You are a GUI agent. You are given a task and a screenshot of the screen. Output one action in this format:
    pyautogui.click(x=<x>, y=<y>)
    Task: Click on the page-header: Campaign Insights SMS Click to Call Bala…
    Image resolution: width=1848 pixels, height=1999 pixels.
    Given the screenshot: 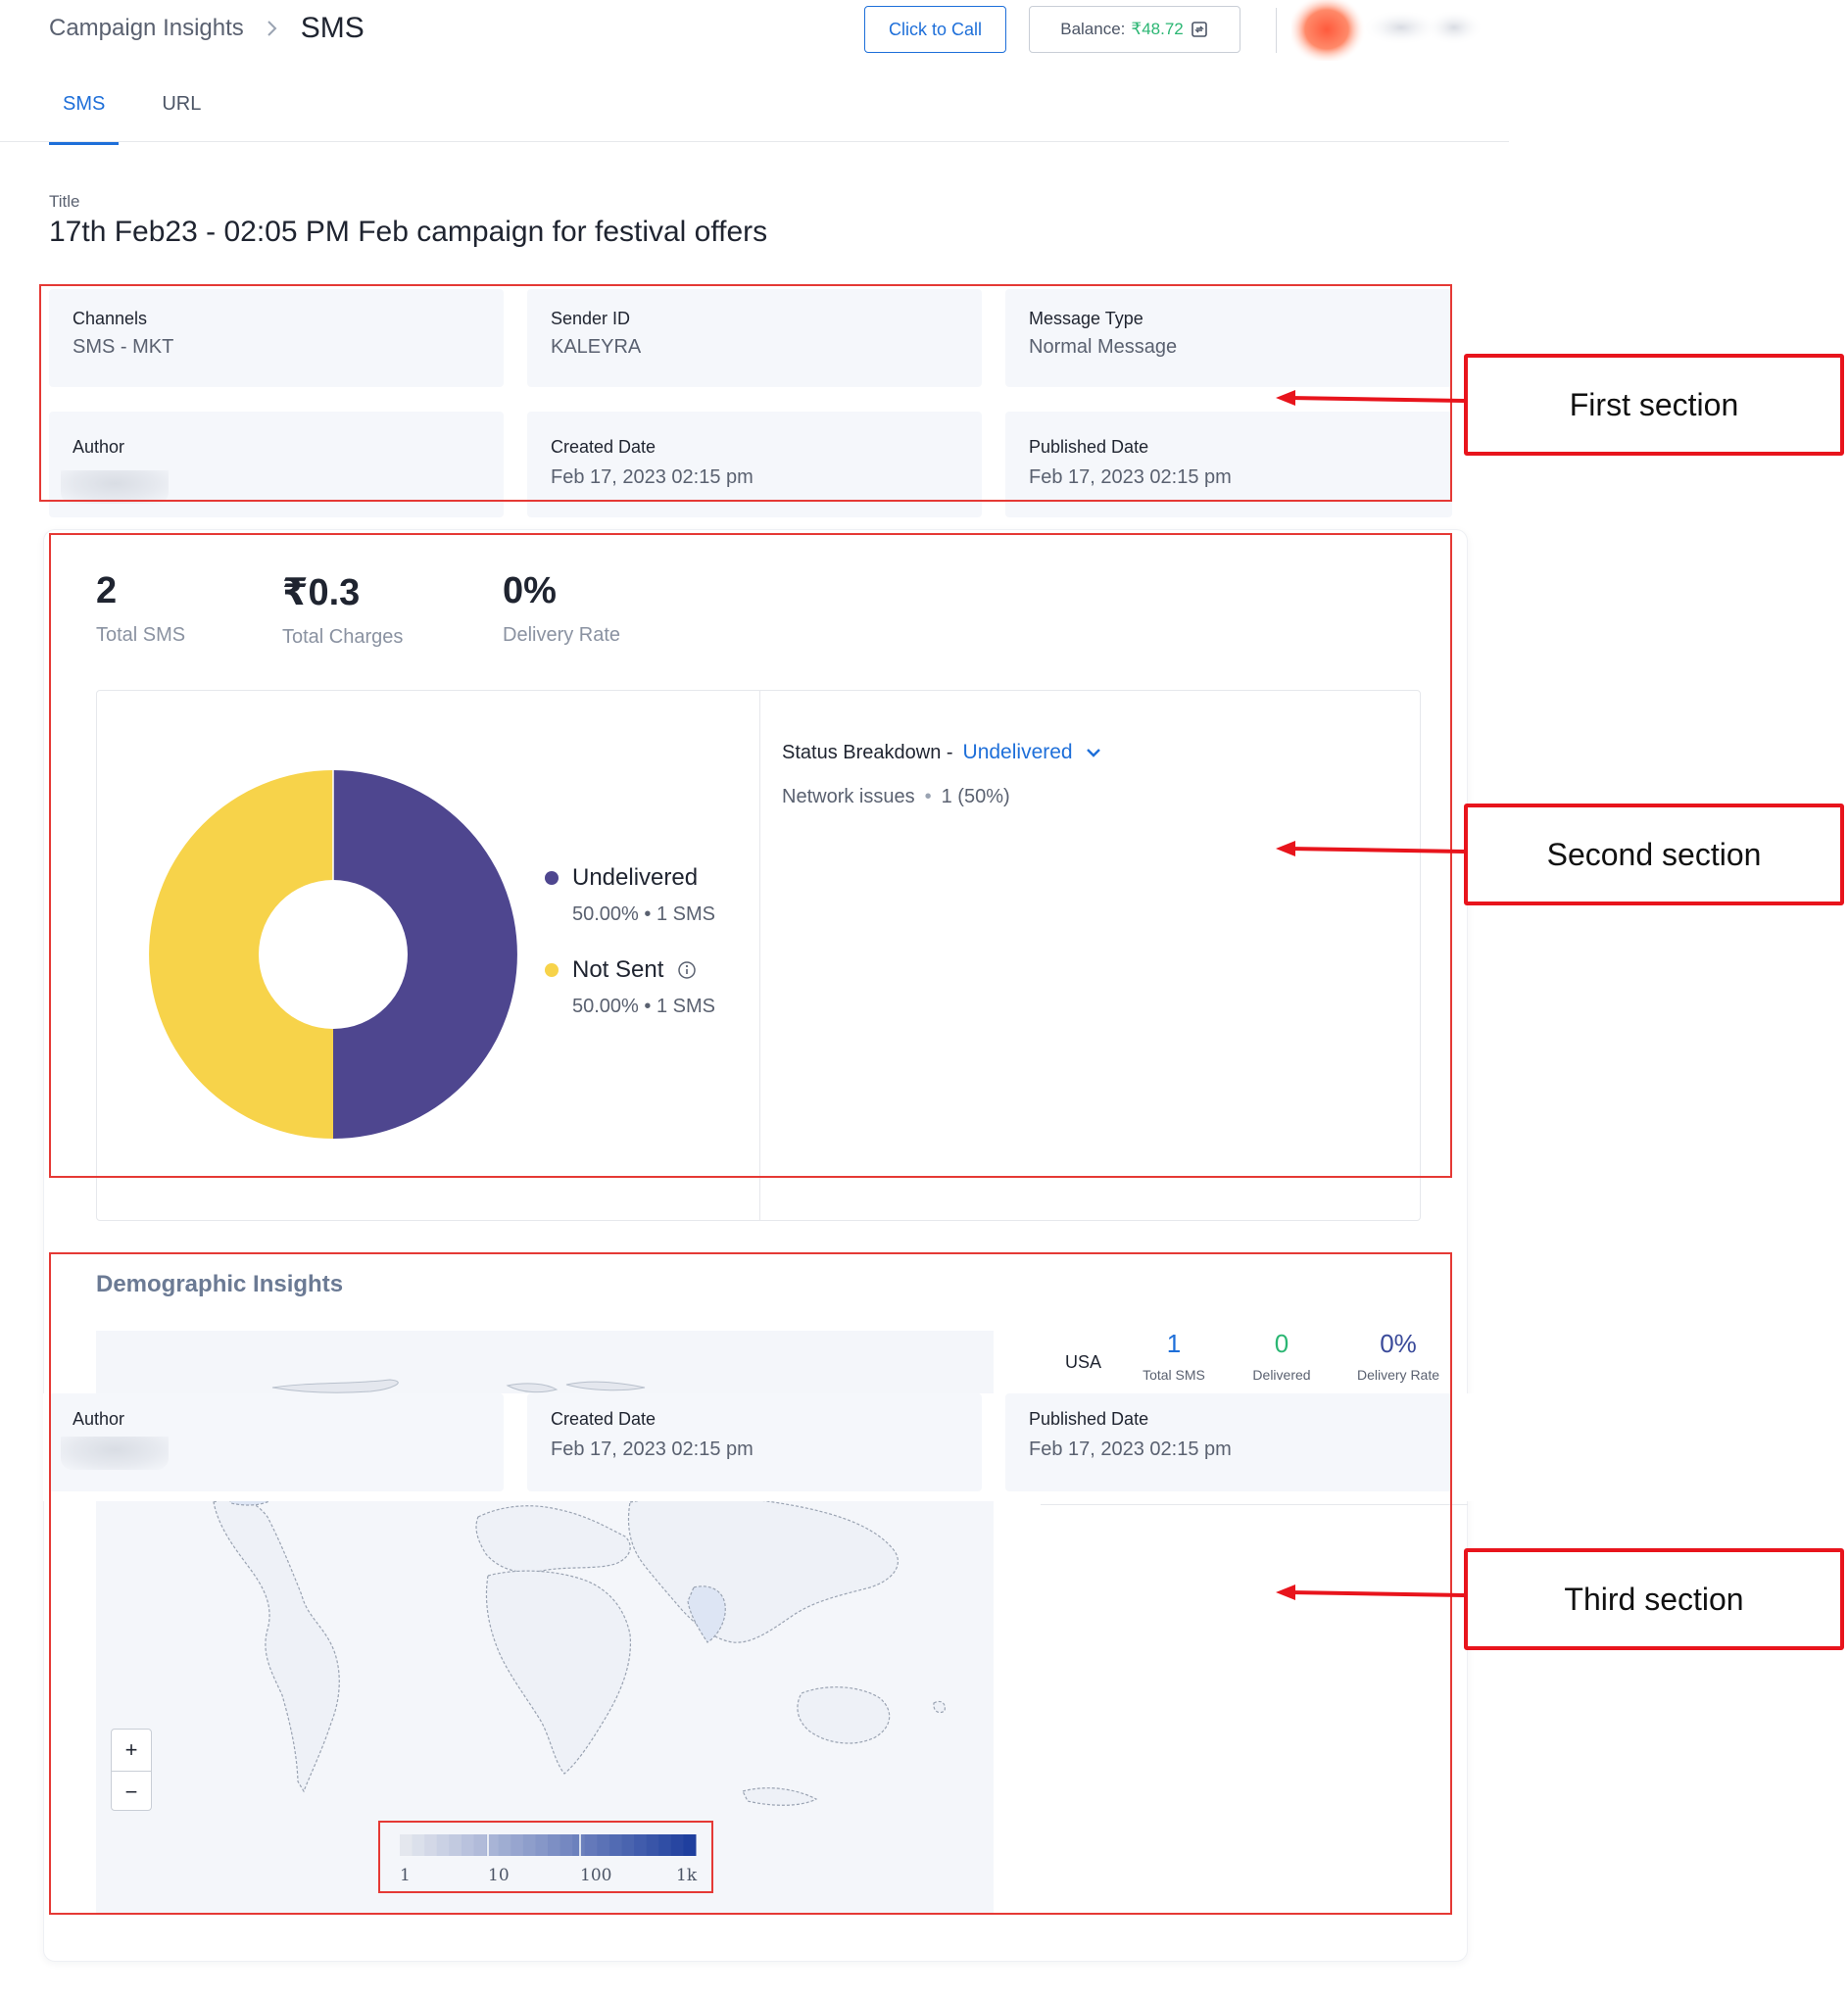 What is the action you would take?
    pyautogui.click(x=754, y=72)
    